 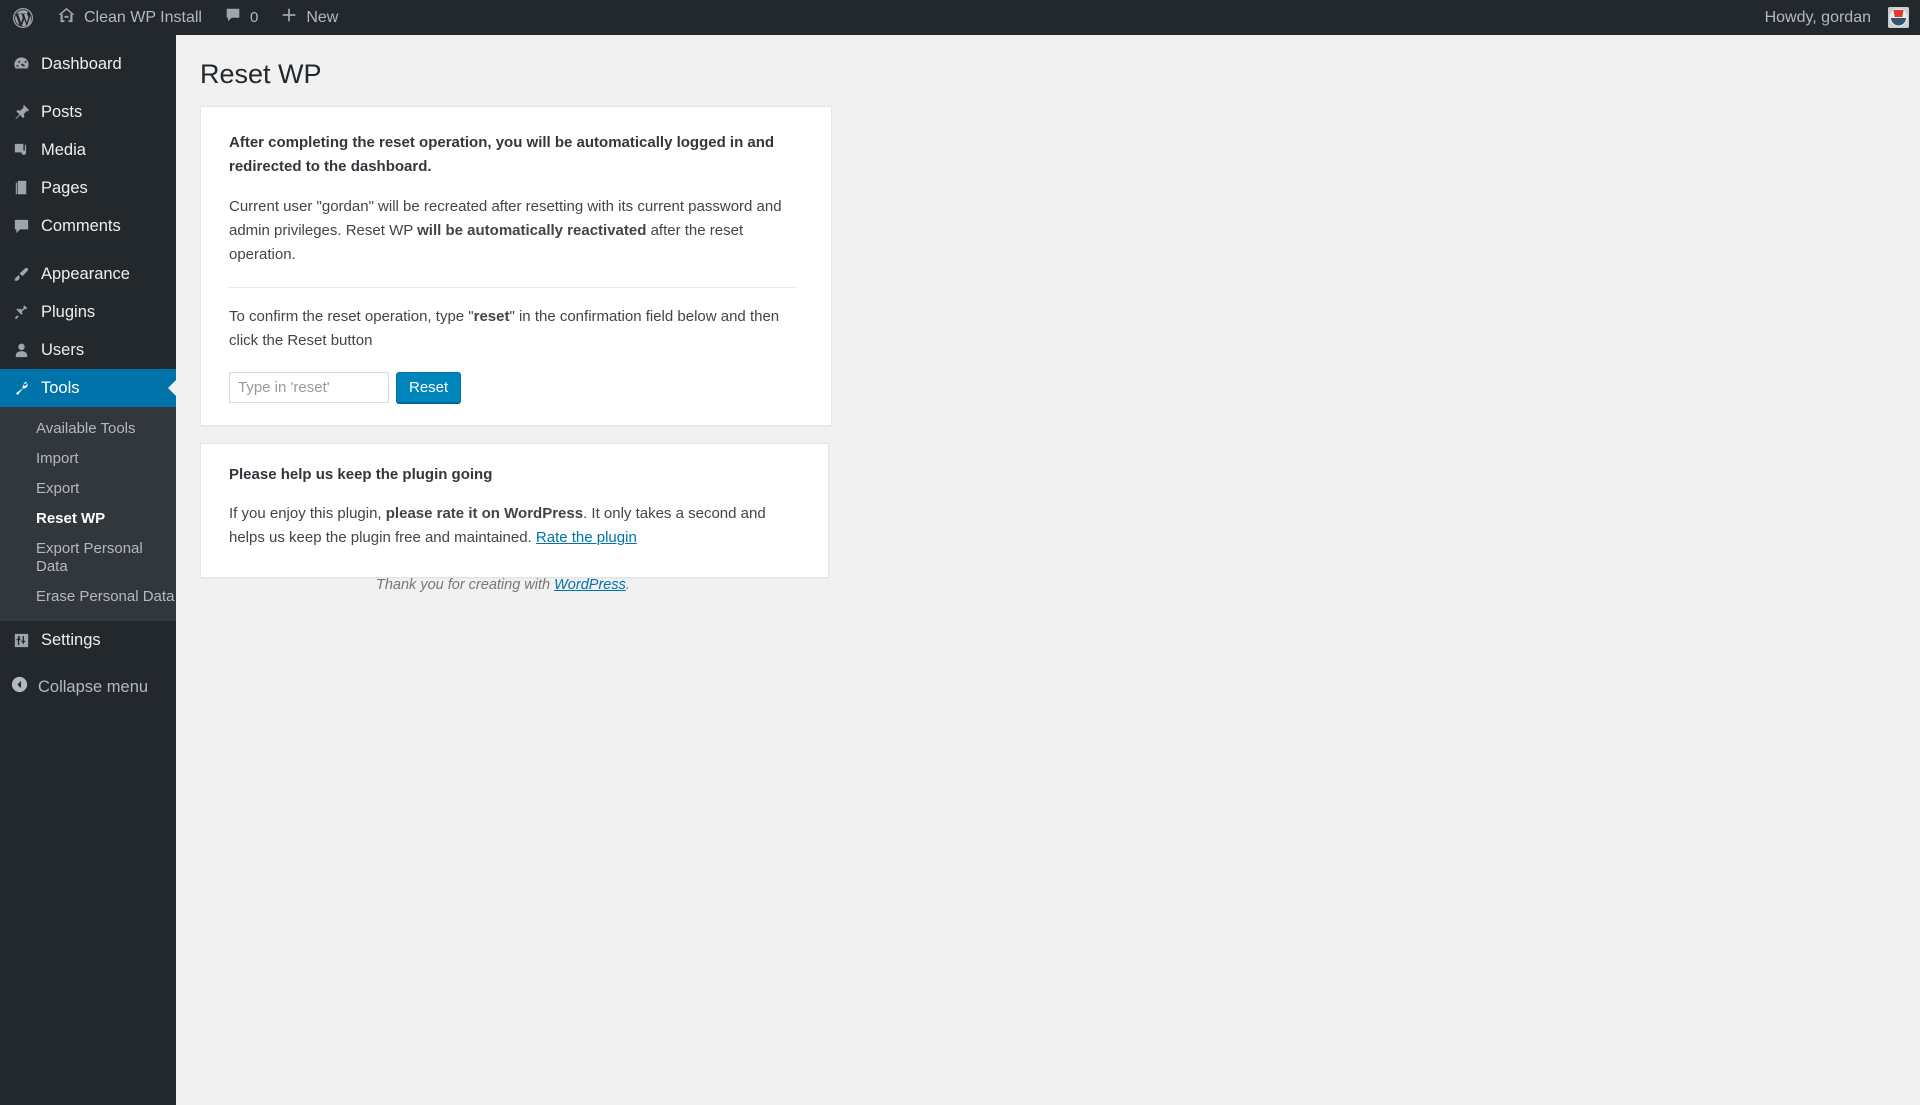 I want to click on pages-icon, so click(x=21, y=188).